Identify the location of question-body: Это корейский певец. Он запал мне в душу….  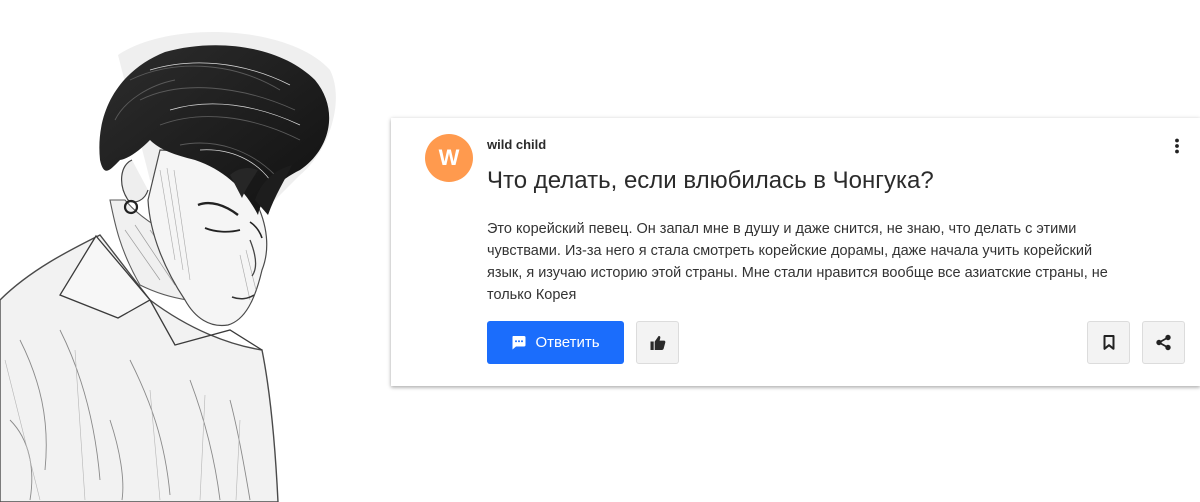
(832, 262).